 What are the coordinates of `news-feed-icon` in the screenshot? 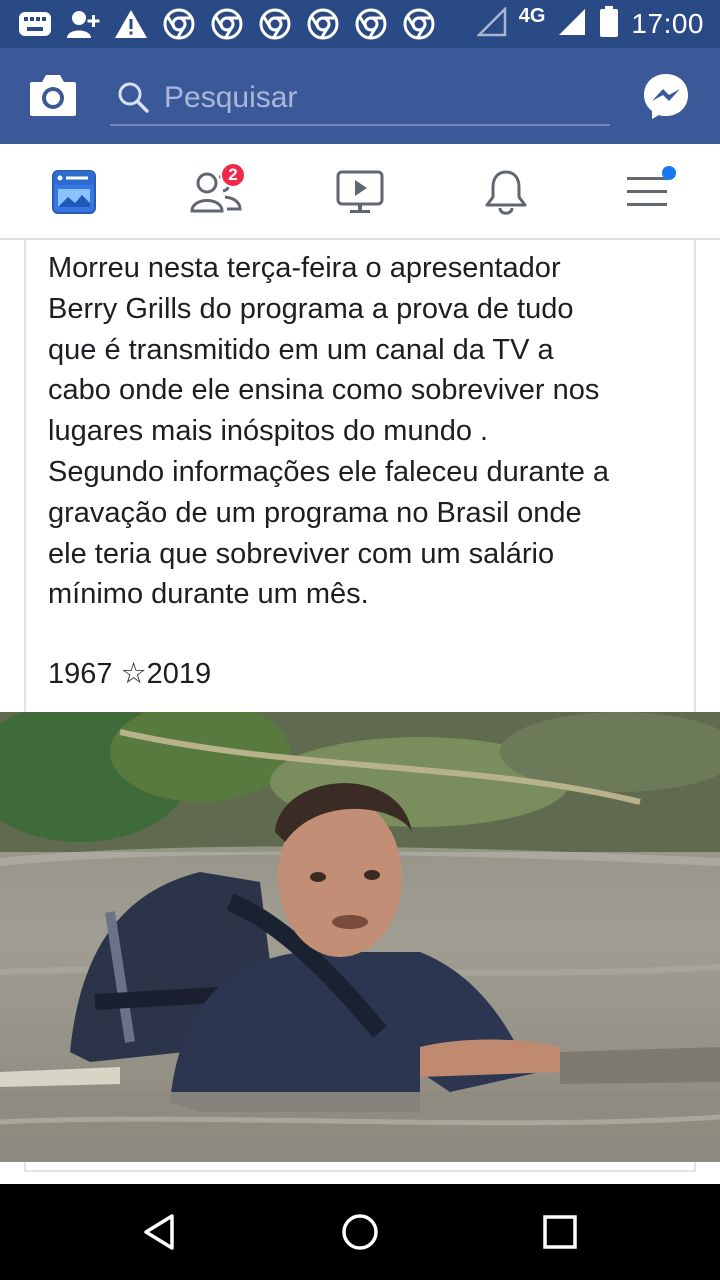 It's located at (74, 192).